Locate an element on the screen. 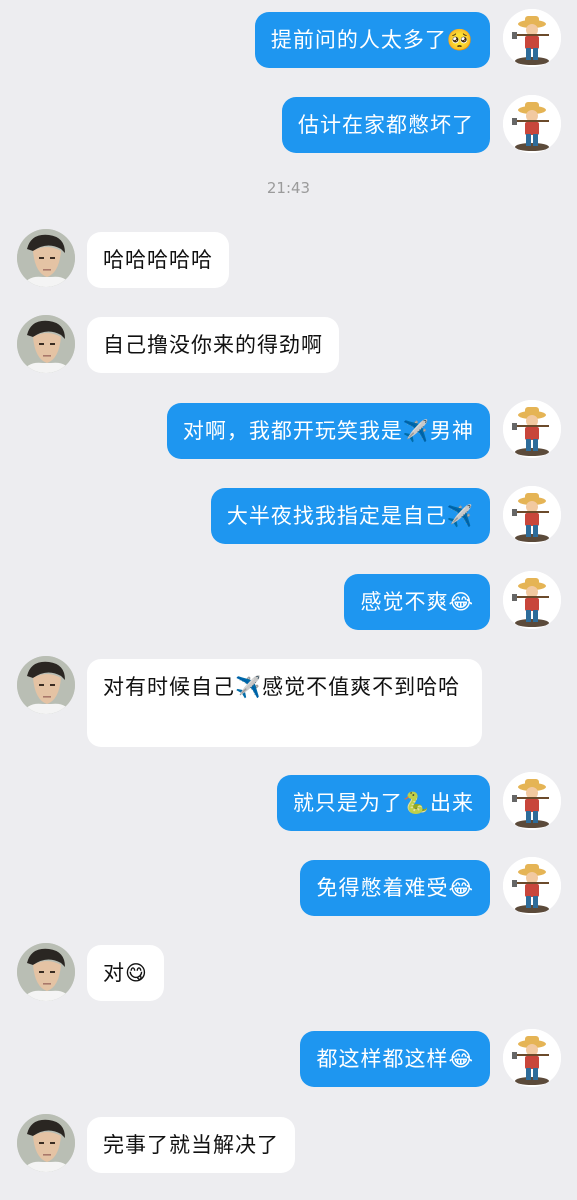  message-bubble-received: 对😋 is located at coordinates (125, 973).